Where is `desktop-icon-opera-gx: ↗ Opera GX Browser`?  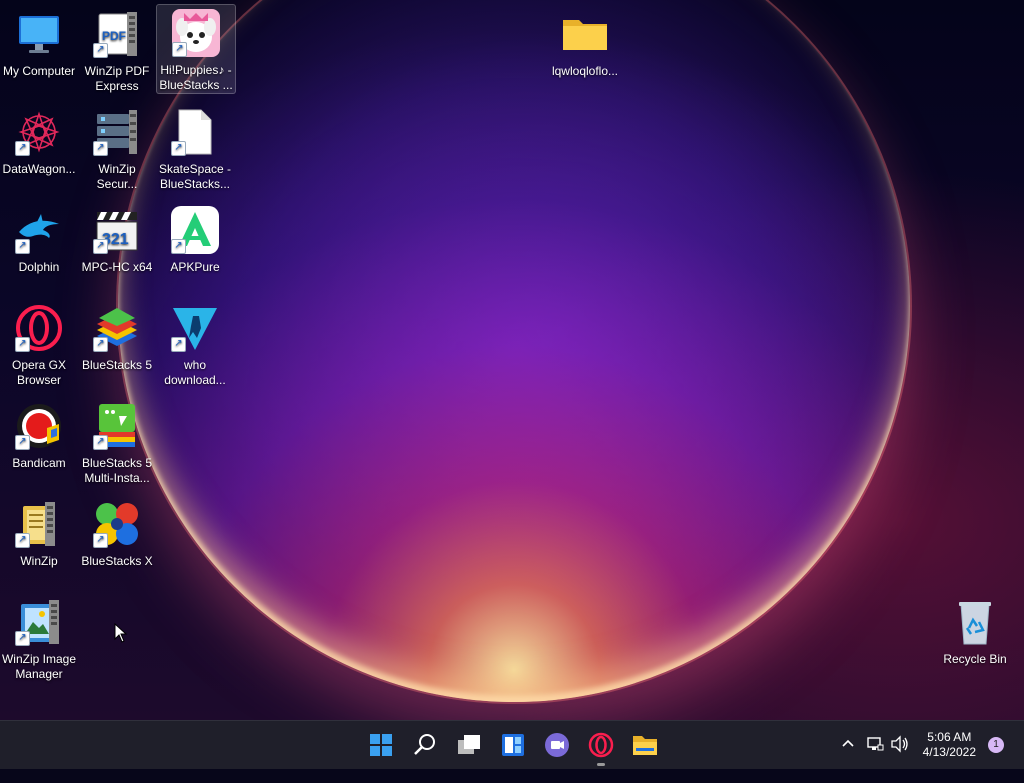 desktop-icon-opera-gx: ↗ Opera GX Browser is located at coordinates (39, 344).